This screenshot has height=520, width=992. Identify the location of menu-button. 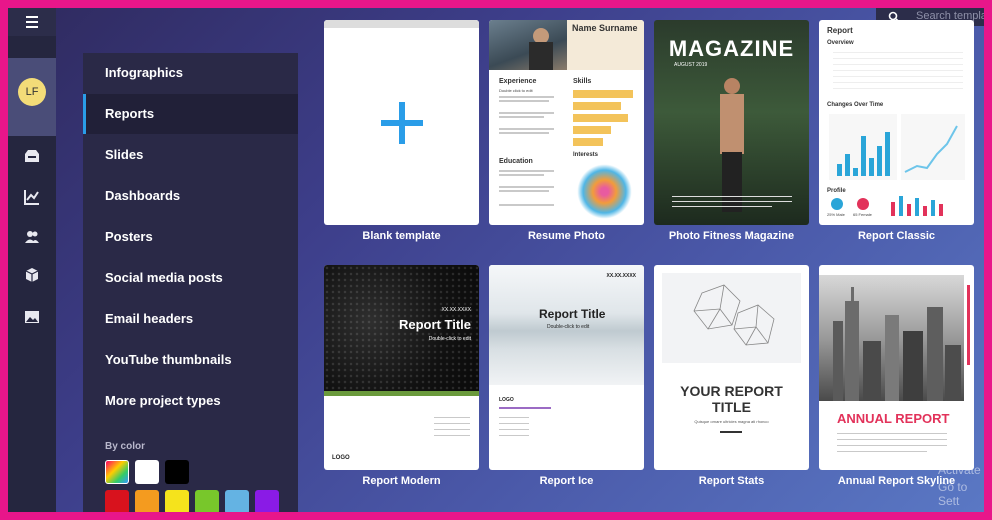
(32, 22).